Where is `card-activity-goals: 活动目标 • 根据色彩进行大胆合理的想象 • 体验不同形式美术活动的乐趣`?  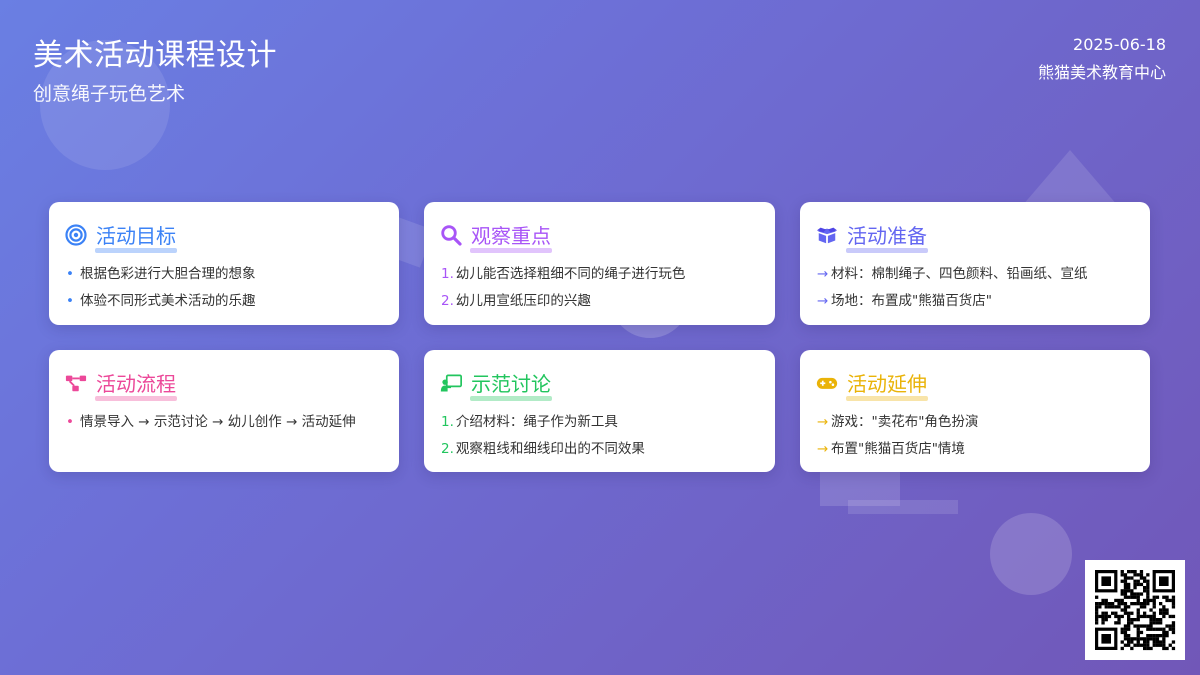 card-activity-goals: 活动目标 • 根据色彩进行大胆合理的想象 • 体验不同形式美术活动的乐趣 is located at coordinates (224, 263).